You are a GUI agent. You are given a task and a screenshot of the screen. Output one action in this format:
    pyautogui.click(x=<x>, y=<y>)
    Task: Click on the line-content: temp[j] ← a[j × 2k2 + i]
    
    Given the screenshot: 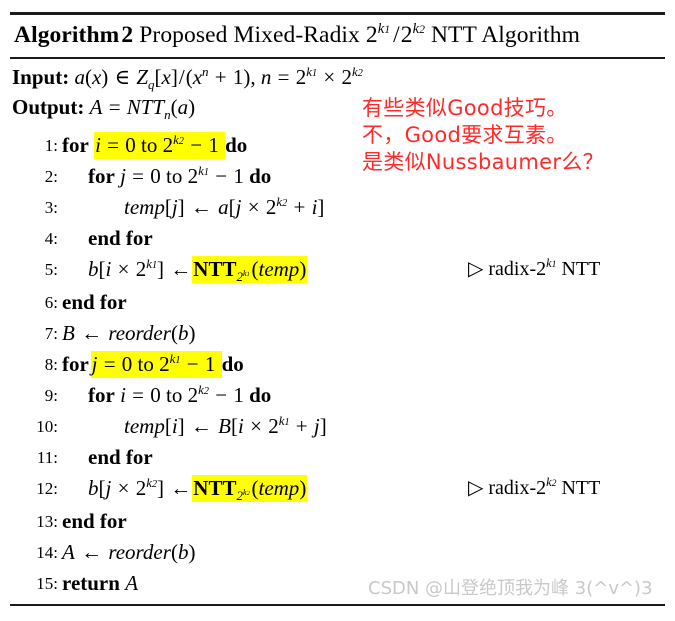 What is the action you would take?
    pyautogui.click(x=224, y=206)
    